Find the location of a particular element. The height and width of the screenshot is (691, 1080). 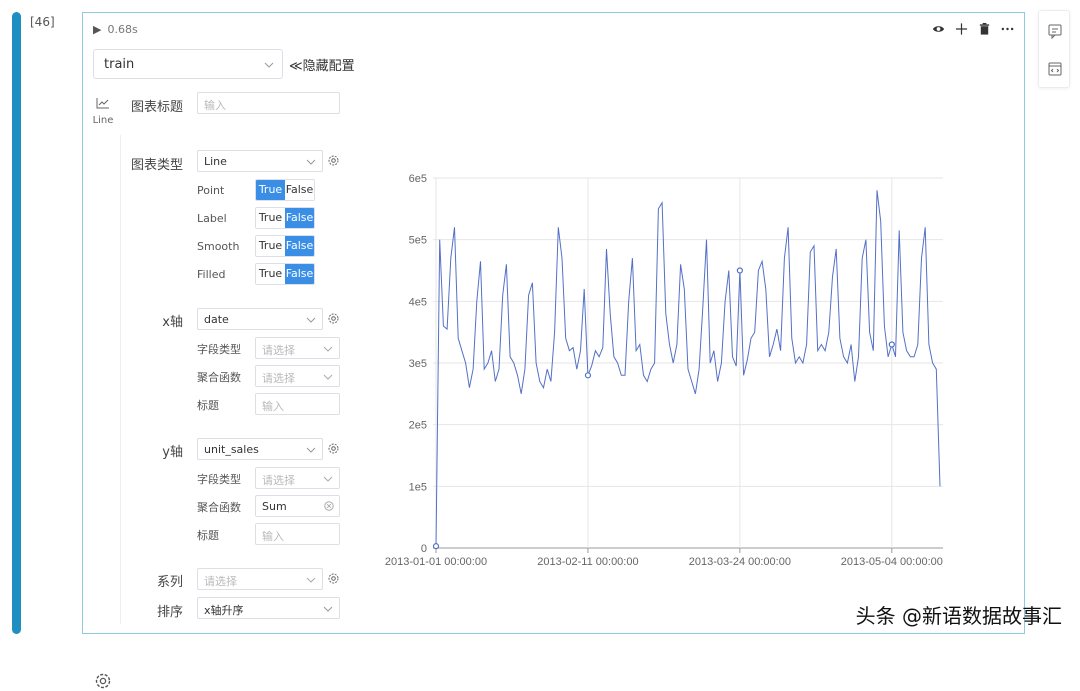

tab-line: Line is located at coordinates (103, 112).